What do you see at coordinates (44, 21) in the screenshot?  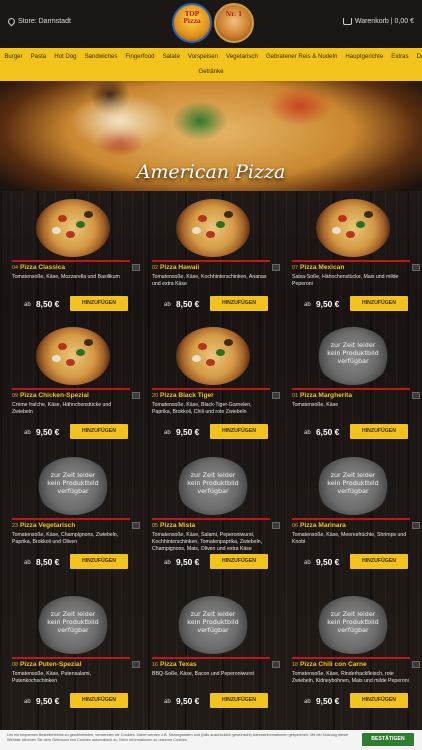 I see `store-label: Store: Darmstadt` at bounding box center [44, 21].